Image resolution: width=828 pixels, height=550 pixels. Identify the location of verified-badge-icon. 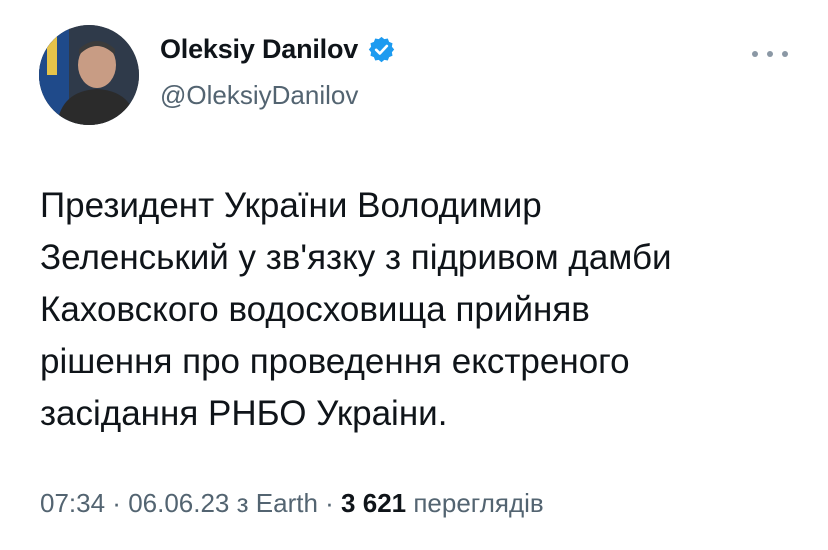
(381, 49).